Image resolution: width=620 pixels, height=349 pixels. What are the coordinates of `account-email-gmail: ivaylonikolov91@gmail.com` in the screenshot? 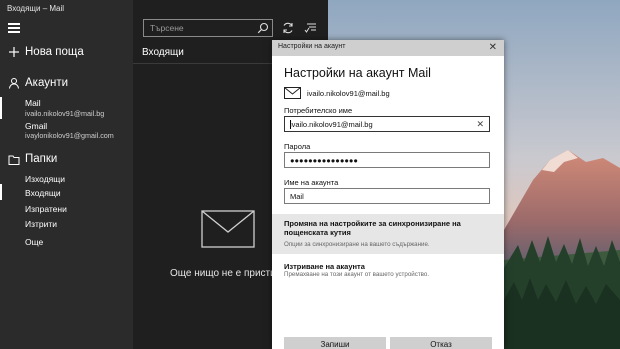 It's located at (69, 135).